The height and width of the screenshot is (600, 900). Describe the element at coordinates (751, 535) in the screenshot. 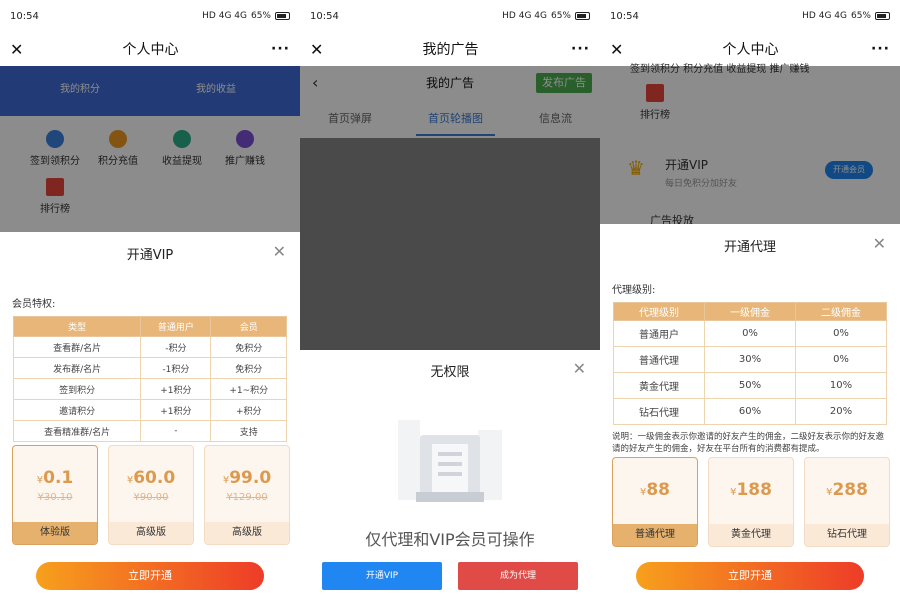

I see `plan-name: 黄金代理` at that location.